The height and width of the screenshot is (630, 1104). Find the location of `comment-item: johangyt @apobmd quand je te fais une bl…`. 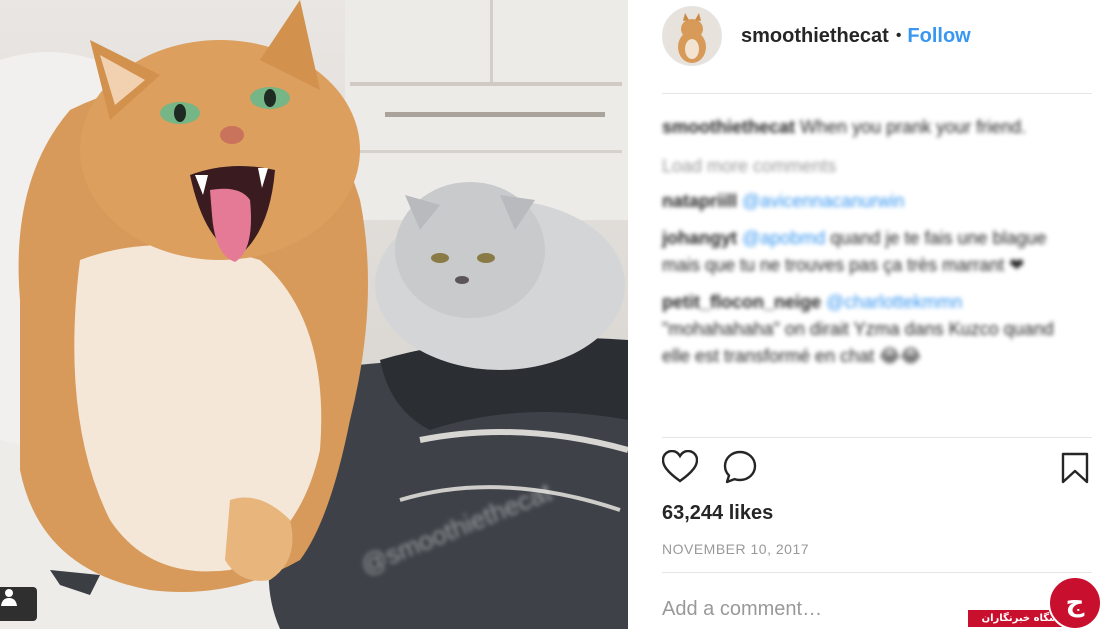

comment-item: johangyt @apobmd quand je te fais une bl… is located at coordinates (867, 252).